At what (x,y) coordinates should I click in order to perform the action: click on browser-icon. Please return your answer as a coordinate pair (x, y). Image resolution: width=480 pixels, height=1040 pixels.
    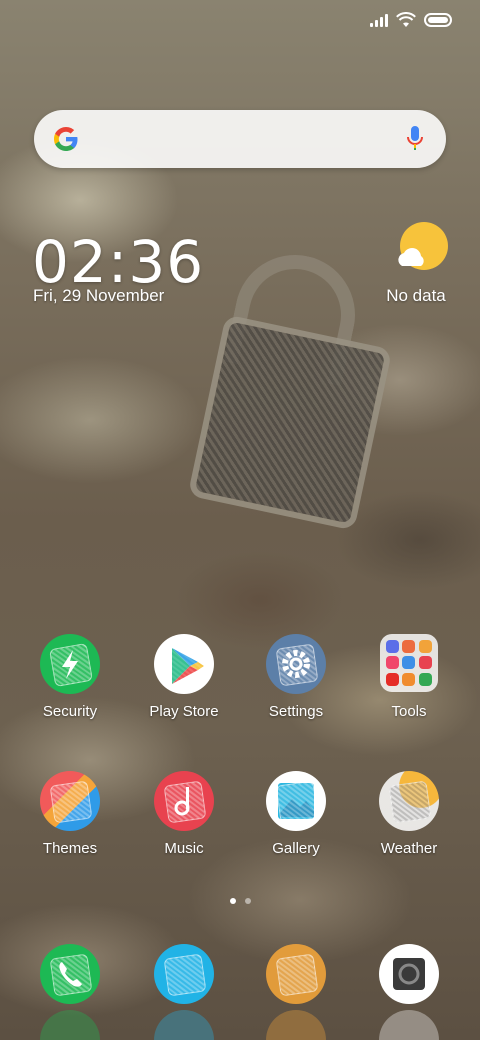
    Looking at the image, I should click on (296, 974).